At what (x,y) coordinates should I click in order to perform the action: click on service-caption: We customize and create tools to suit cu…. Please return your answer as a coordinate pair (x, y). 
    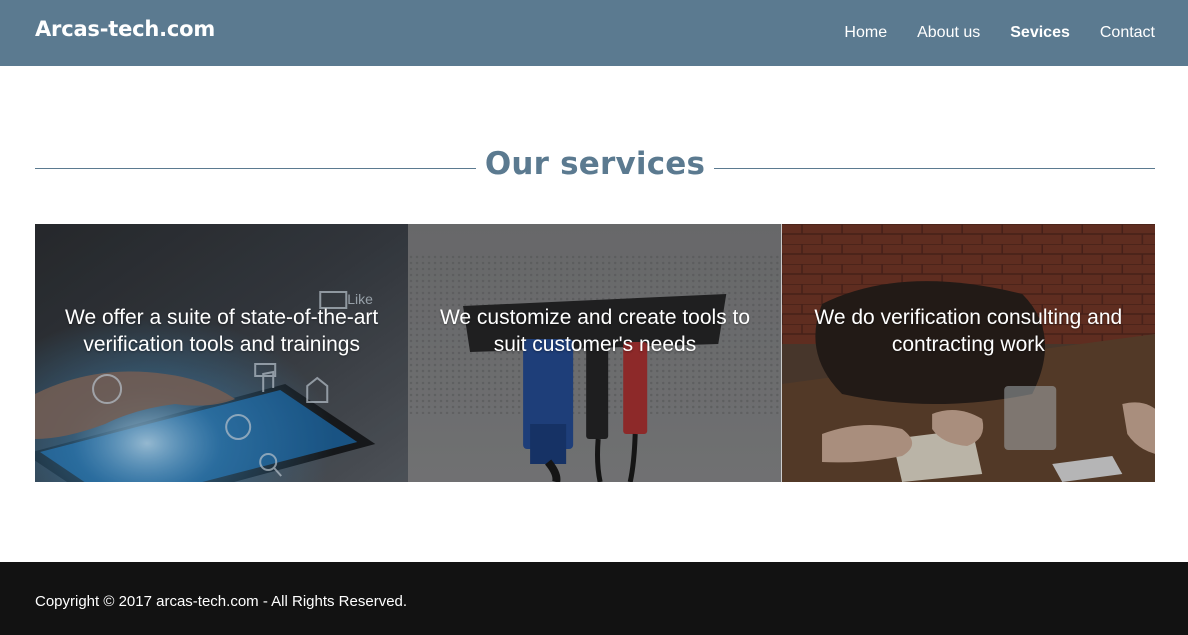
    Looking at the image, I should click on (595, 331).